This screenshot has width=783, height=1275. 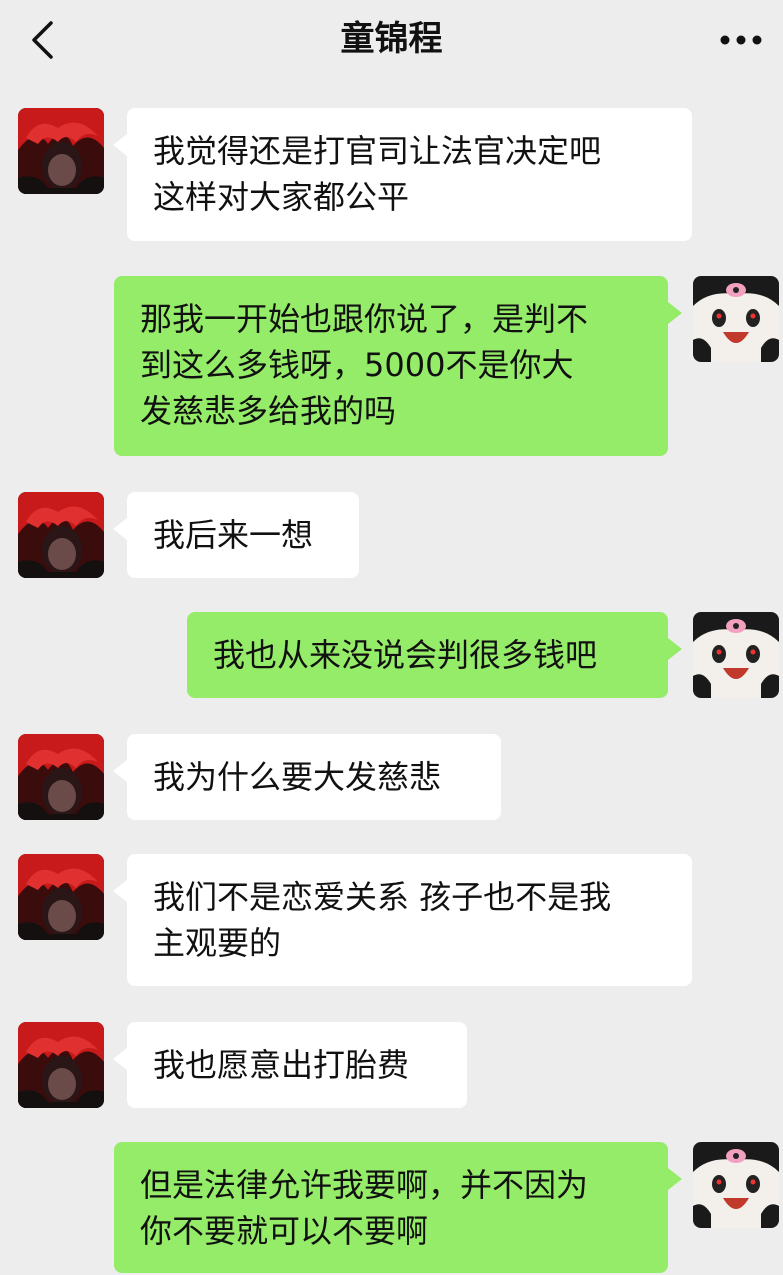 I want to click on chat-title: 童锦程, so click(x=391, y=39).